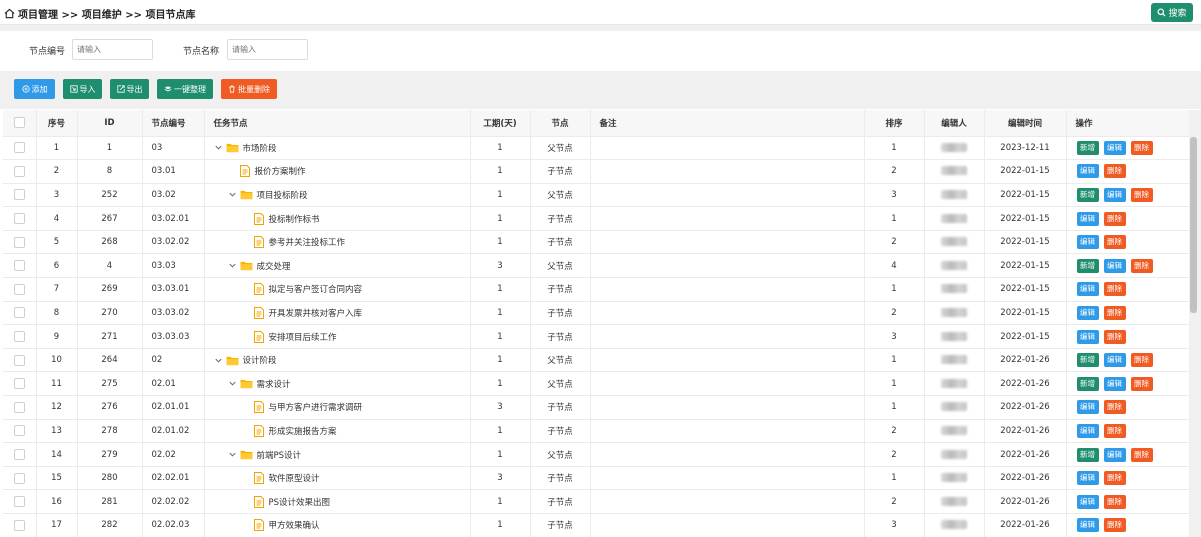 Image resolution: width=1201 pixels, height=537 pixels. Describe the element at coordinates (596, 360) in the screenshot. I see `table-row: 10 264 02 设计阶段 1 父节点 1 2022-01-26 新增 编辑 删除` at that location.